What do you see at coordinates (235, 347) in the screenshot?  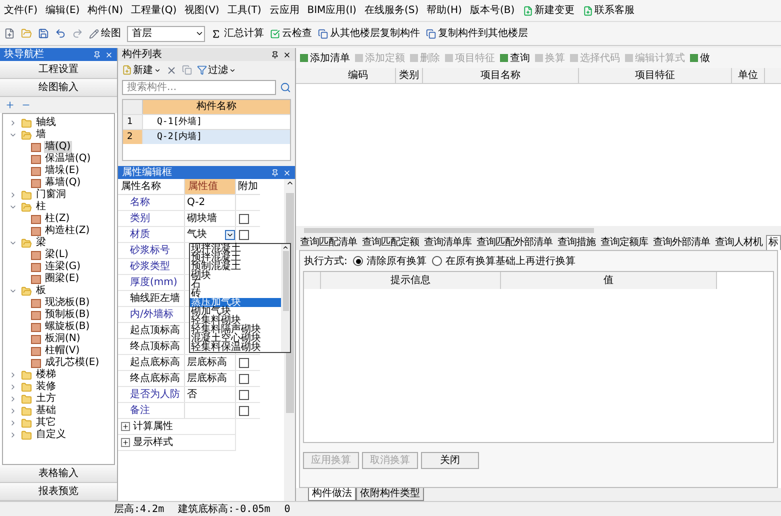 I see `dropdown-option: 轻集料保温砌块` at bounding box center [235, 347].